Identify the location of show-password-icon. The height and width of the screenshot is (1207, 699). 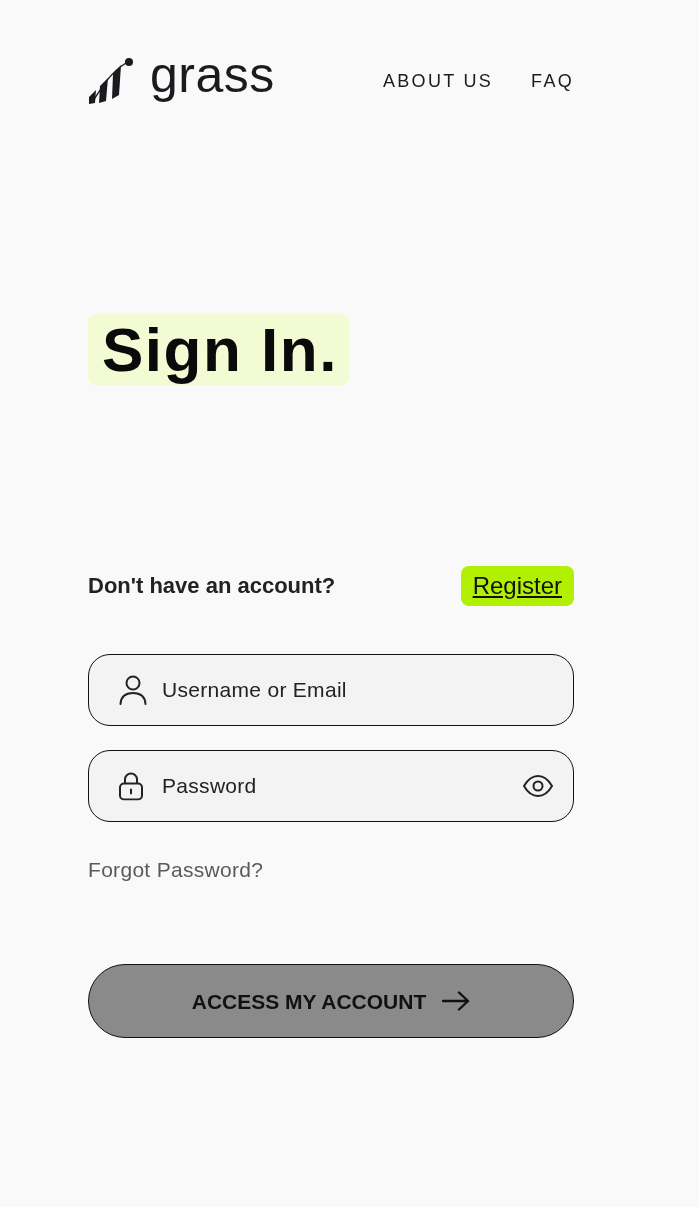
(538, 786).